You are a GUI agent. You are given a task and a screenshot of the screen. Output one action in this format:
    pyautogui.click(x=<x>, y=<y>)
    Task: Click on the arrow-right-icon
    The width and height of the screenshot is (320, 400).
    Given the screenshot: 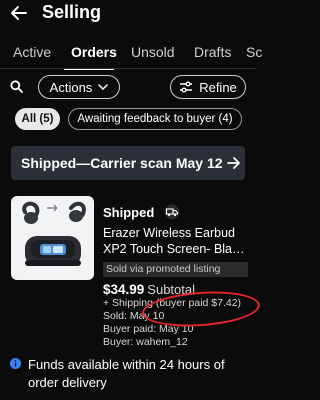 What is the action you would take?
    pyautogui.click(x=233, y=163)
    